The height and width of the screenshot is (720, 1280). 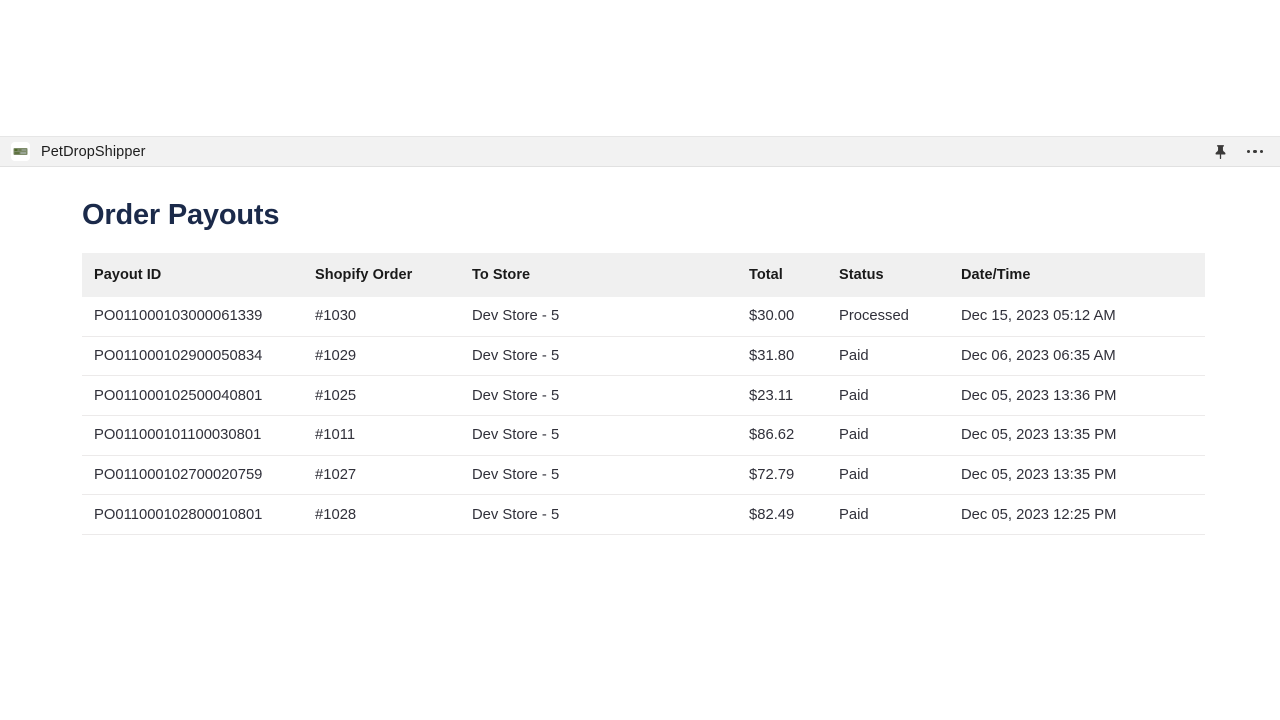 I want to click on cell-shopify-order: #1029, so click(x=393, y=356).